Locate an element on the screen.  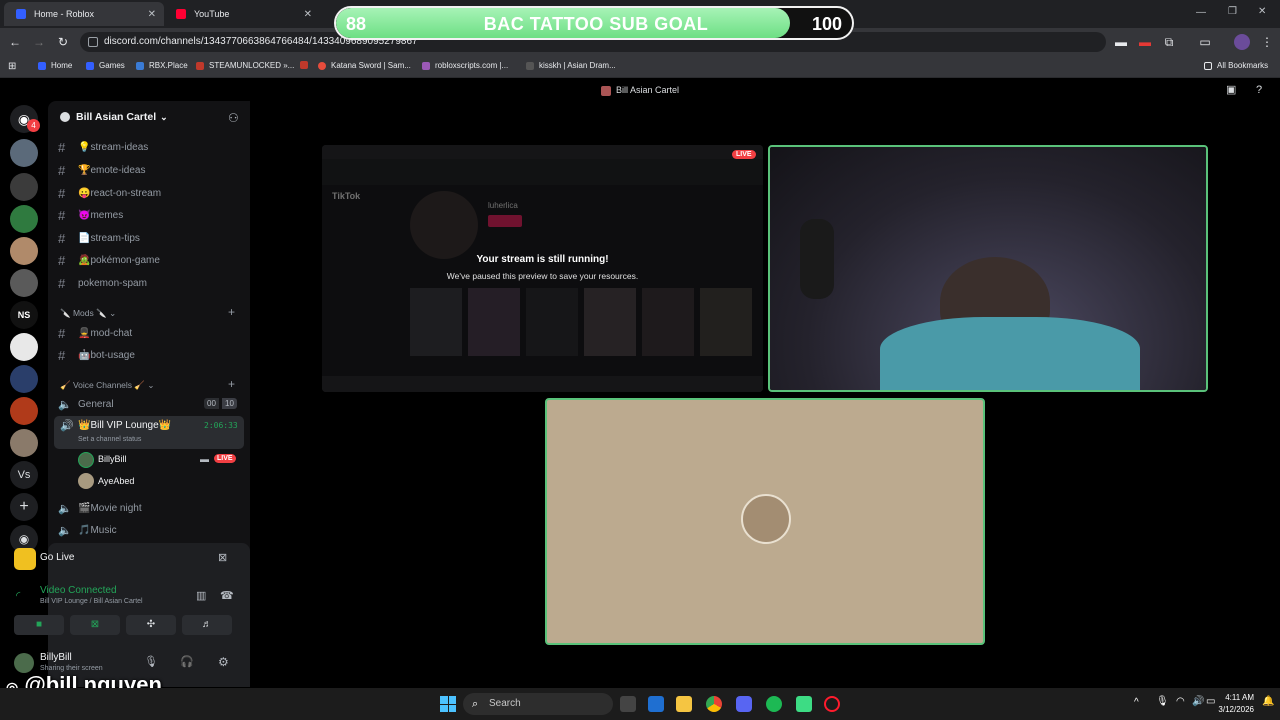
windows-start-icon is located at coordinates (448, 704).